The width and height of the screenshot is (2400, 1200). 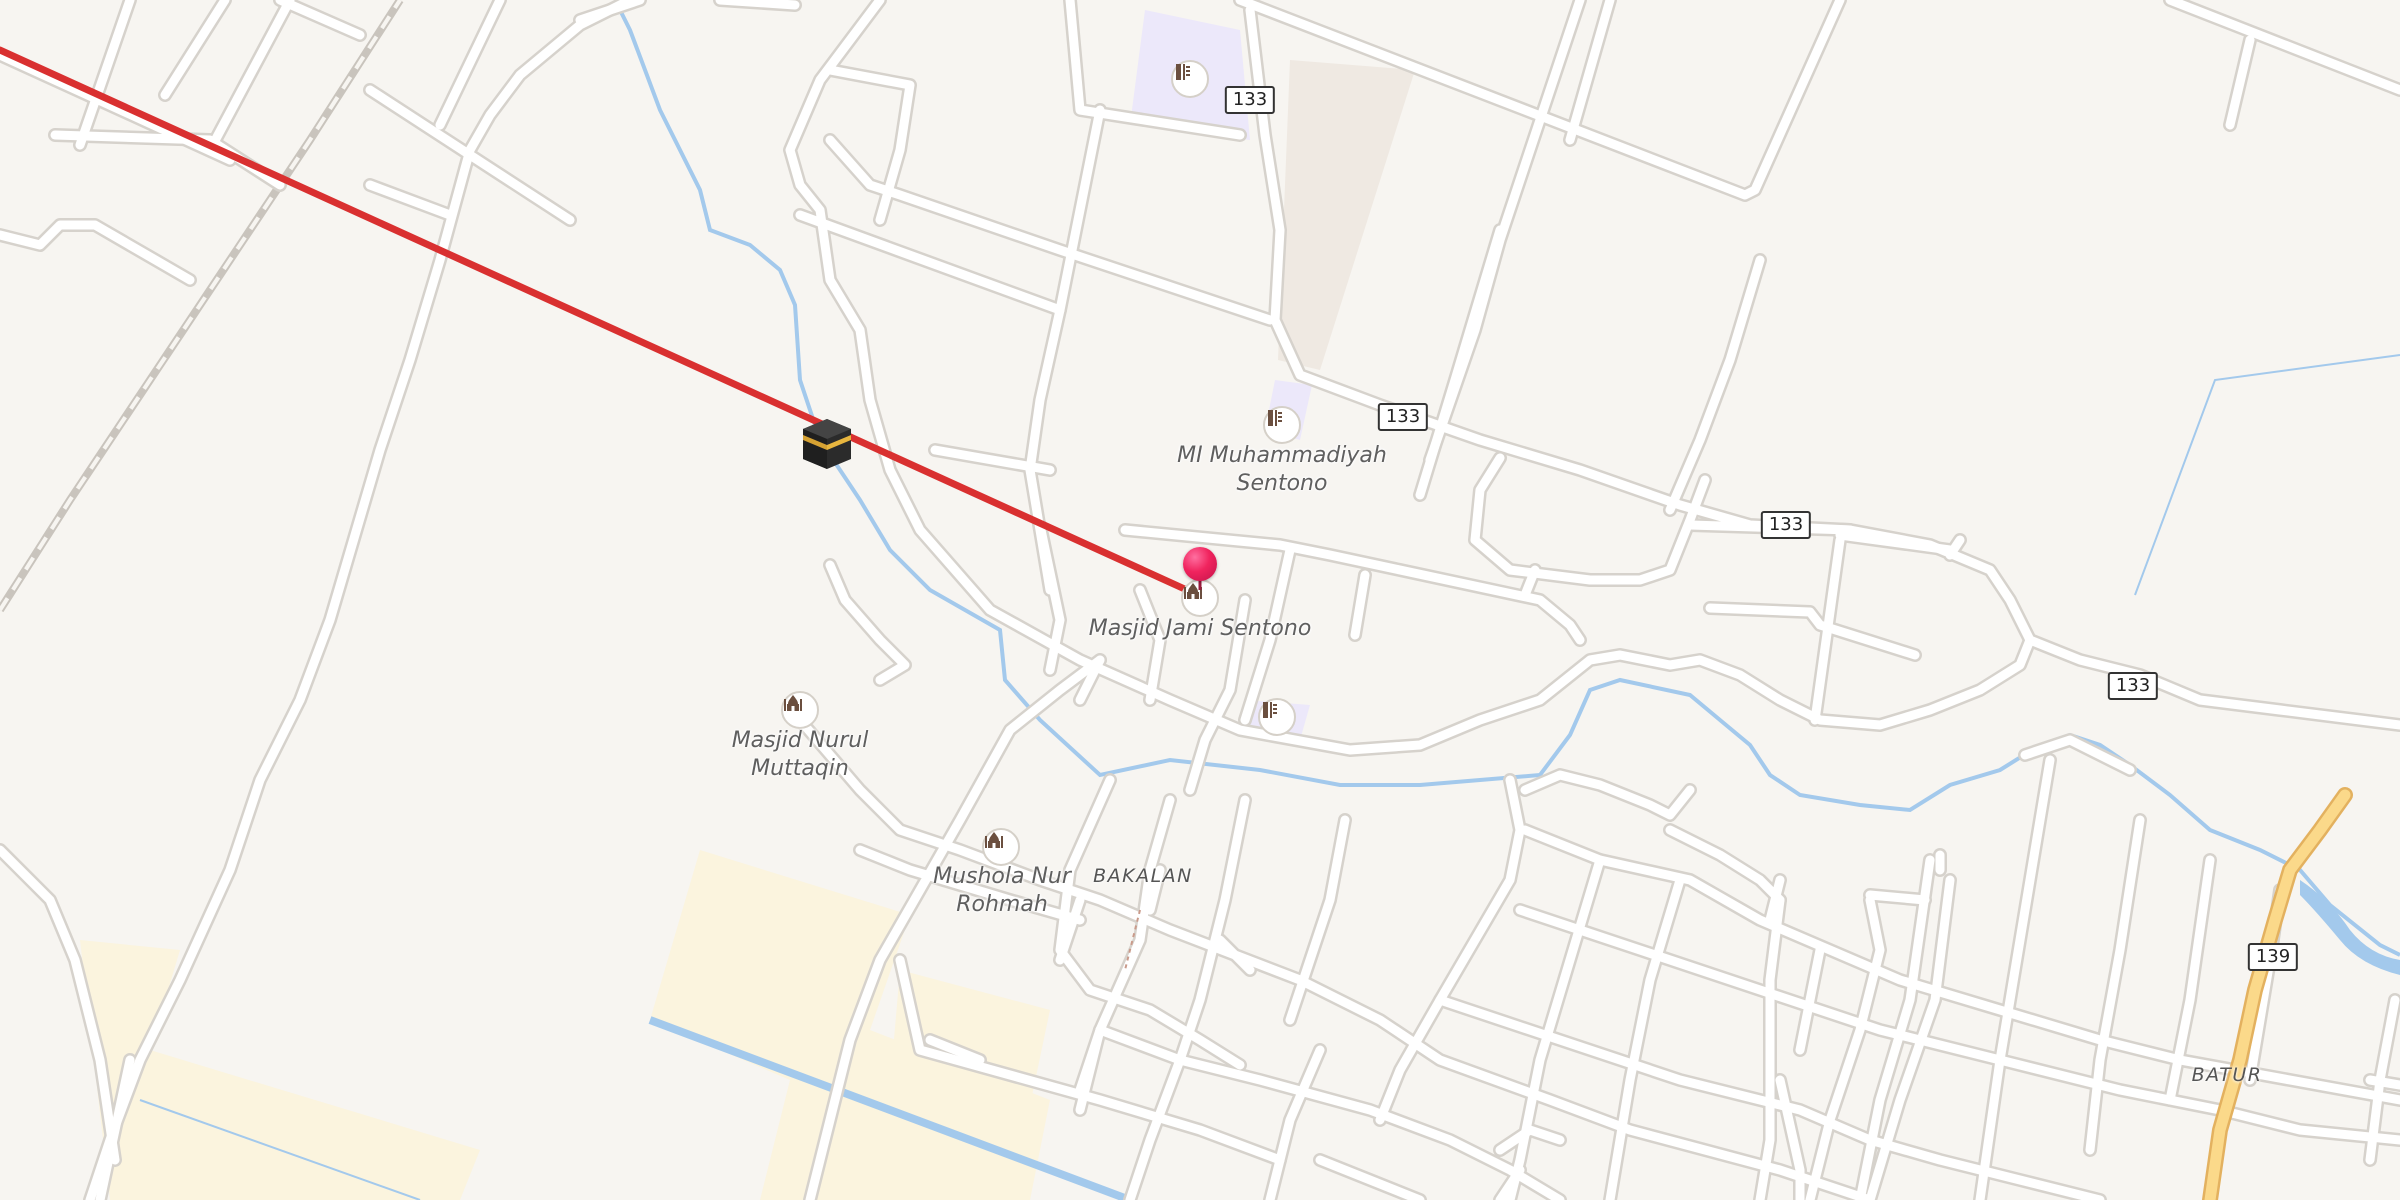 I want to click on place-label-mi-muhammadiyah: MI Muhammadiyah Sentono, so click(x=1282, y=470).